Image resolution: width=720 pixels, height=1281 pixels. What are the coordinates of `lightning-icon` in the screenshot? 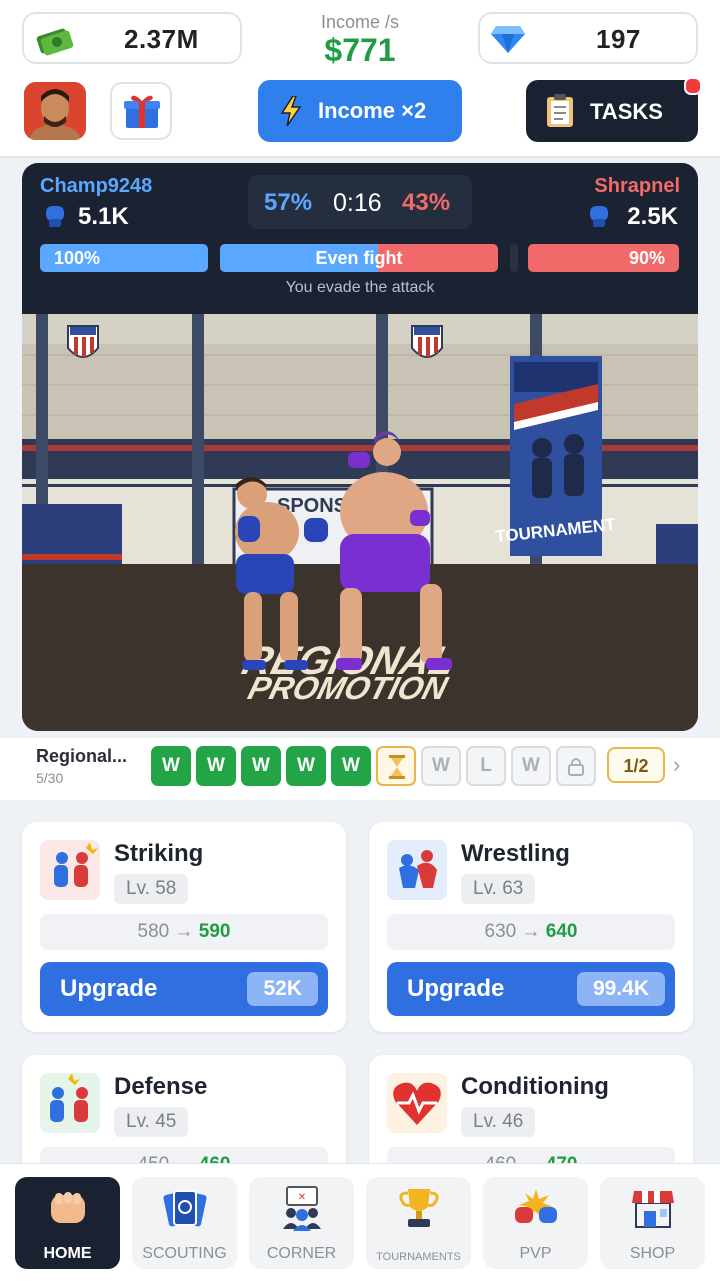 It's located at (291, 111).